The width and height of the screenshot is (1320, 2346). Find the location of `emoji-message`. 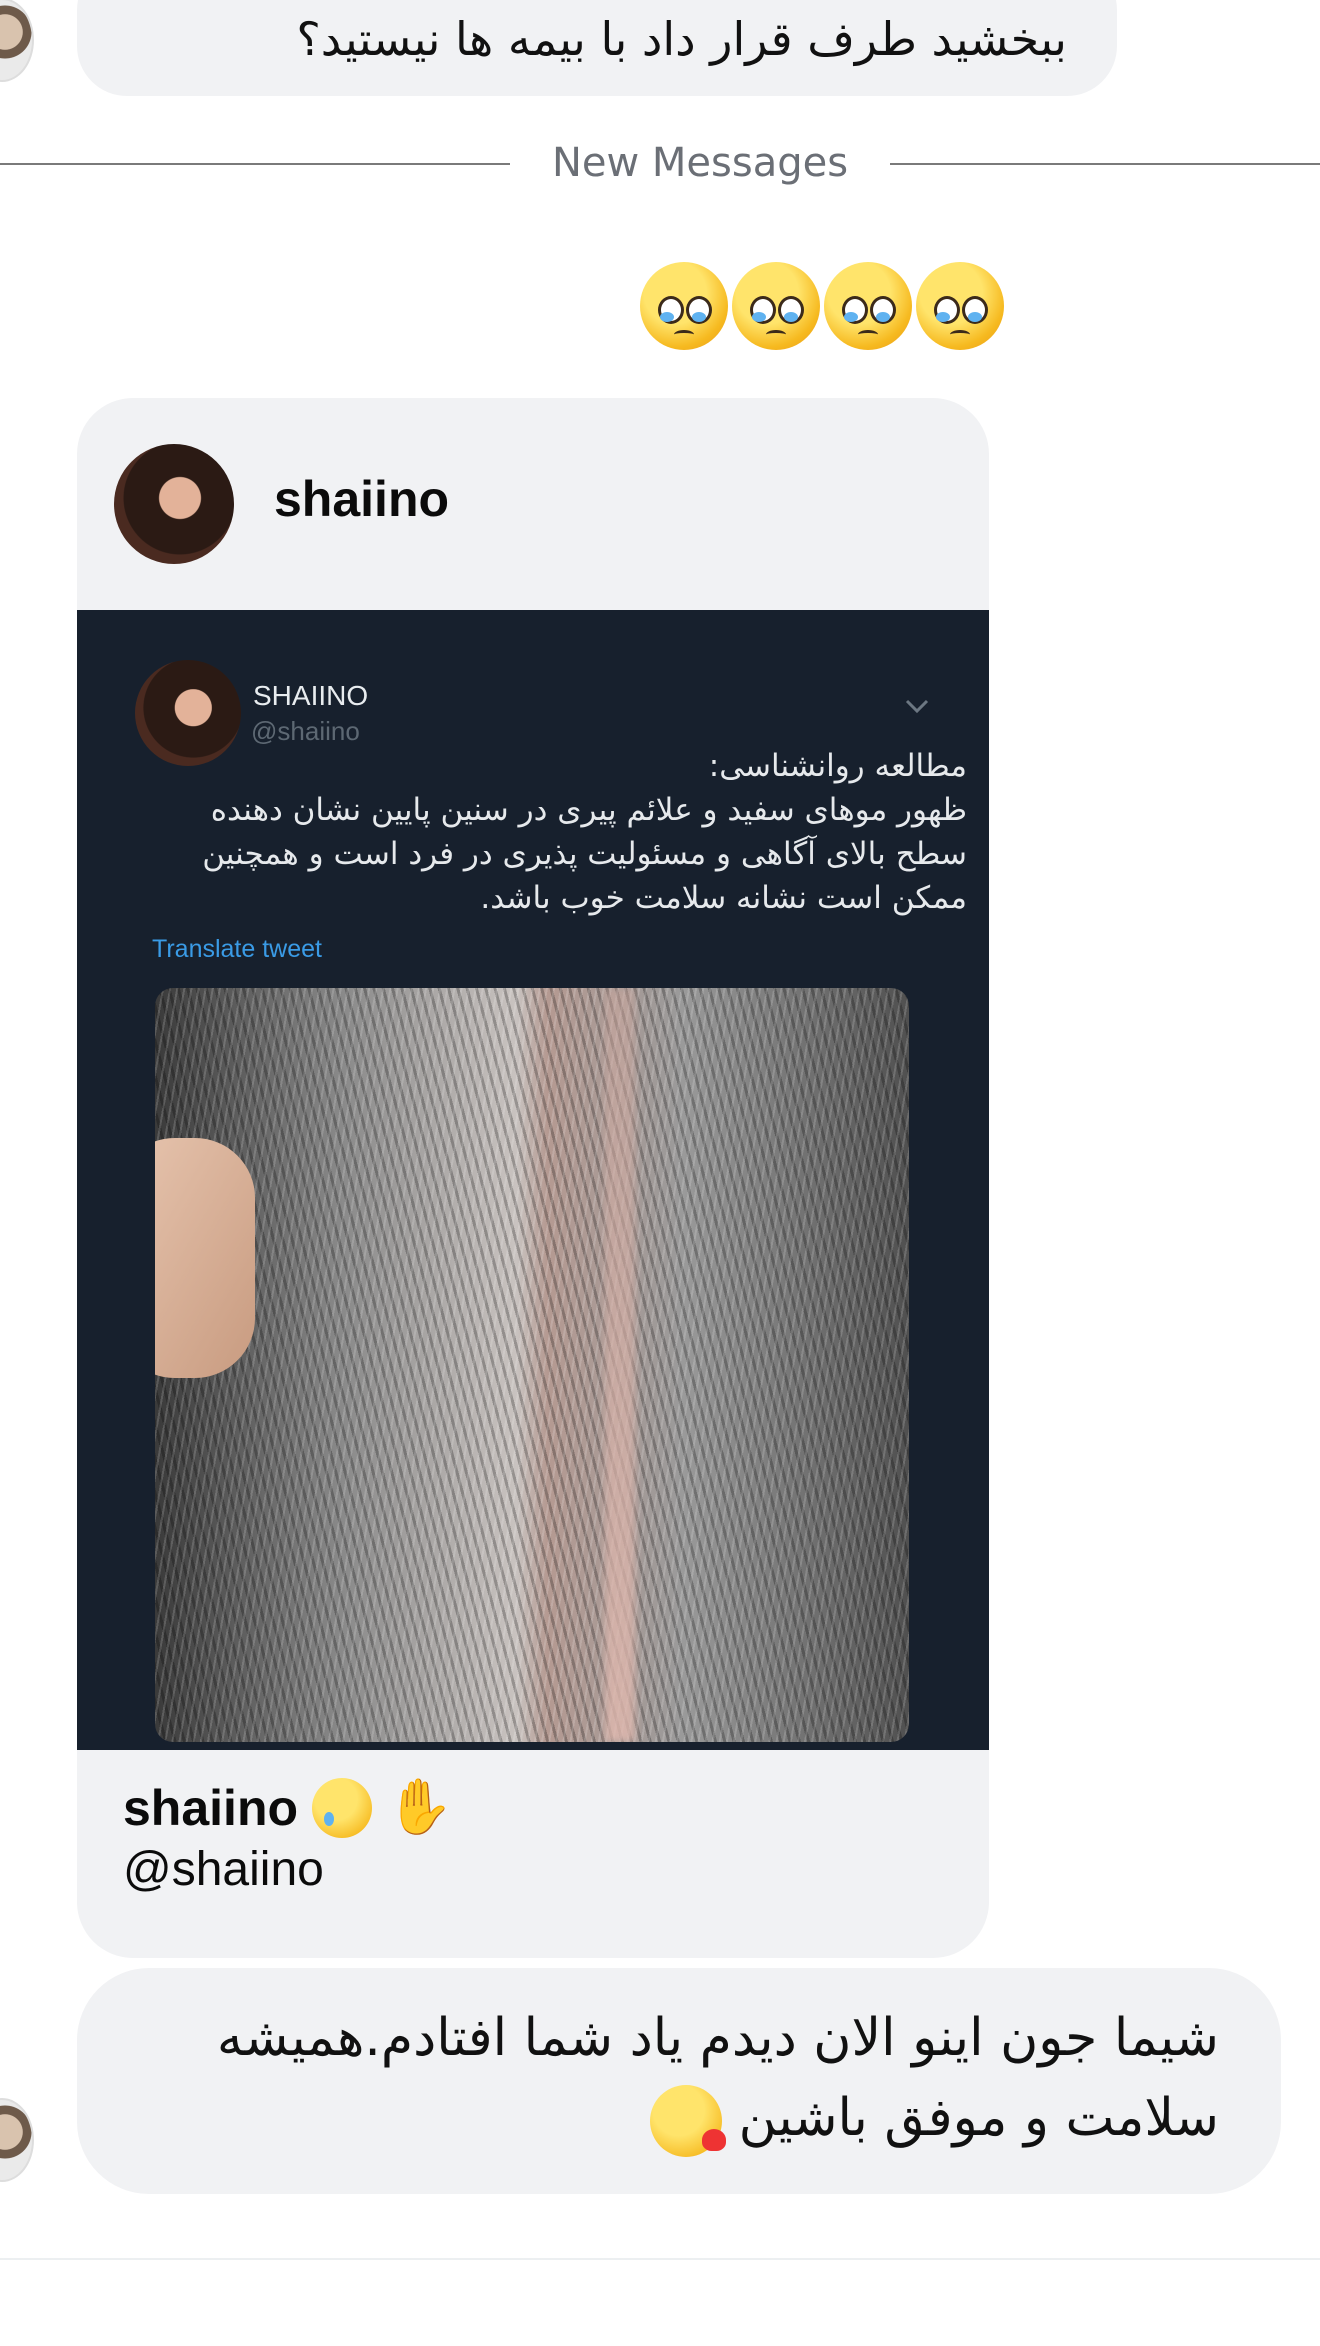

emoji-message is located at coordinates (822, 306).